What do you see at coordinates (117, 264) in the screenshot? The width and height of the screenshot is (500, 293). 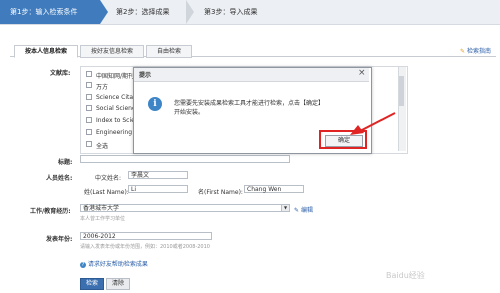 I see `friend-help-label: 请求好友帮助检索成果` at bounding box center [117, 264].